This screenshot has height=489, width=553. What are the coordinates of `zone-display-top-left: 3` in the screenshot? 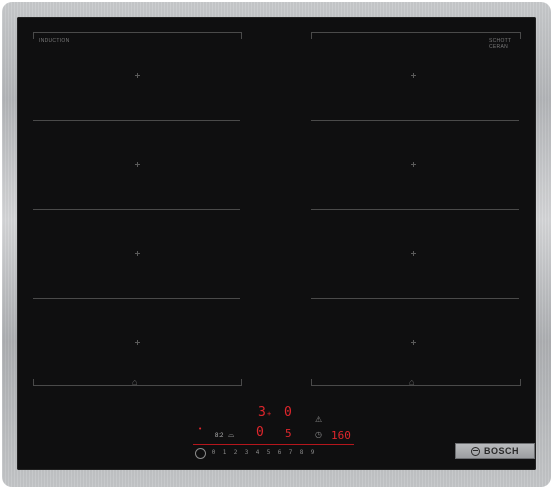 It's located at (262, 412).